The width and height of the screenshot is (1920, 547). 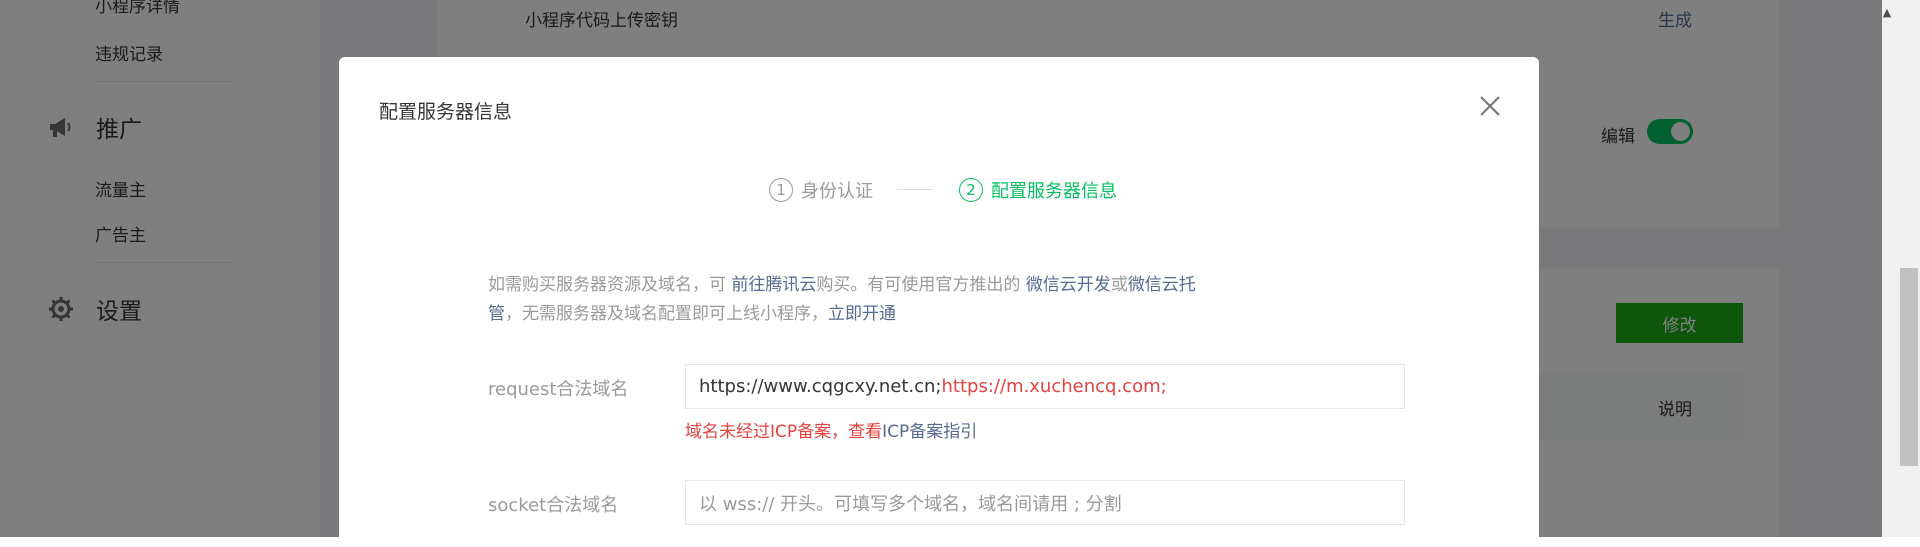 What do you see at coordinates (553, 505) in the screenshot?
I see `socket-domain-label: socket合法域名` at bounding box center [553, 505].